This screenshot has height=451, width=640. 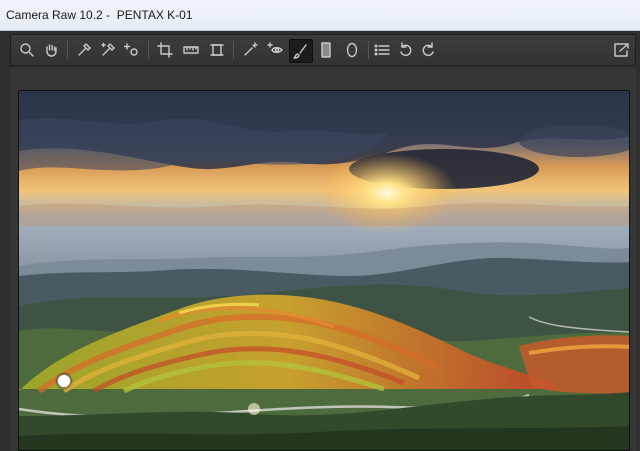 What do you see at coordinates (301, 51) in the screenshot?
I see `adjustment-brush-icon` at bounding box center [301, 51].